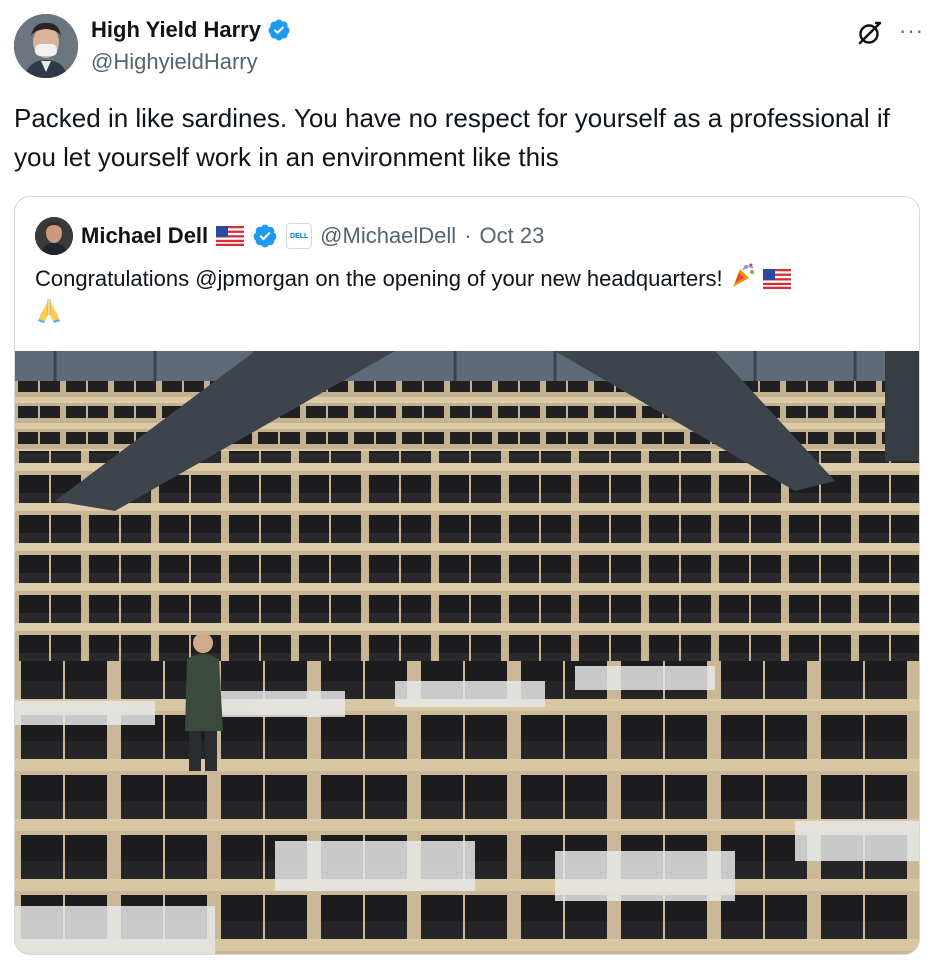 This screenshot has width=938, height=970. I want to click on quoted-date: Oct 23, so click(512, 236).